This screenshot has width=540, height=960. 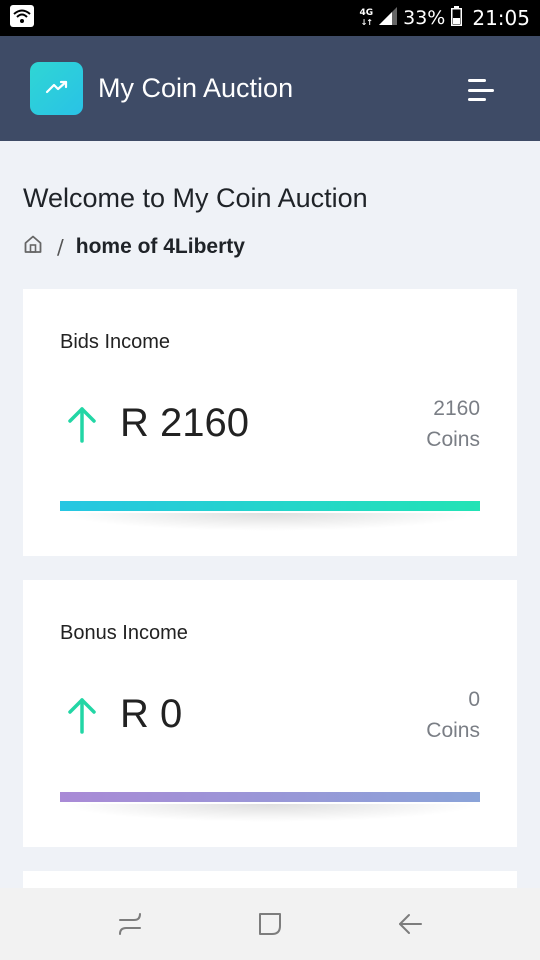 What do you see at coordinates (124, 633) in the screenshot?
I see `card-label: Bonus Income` at bounding box center [124, 633].